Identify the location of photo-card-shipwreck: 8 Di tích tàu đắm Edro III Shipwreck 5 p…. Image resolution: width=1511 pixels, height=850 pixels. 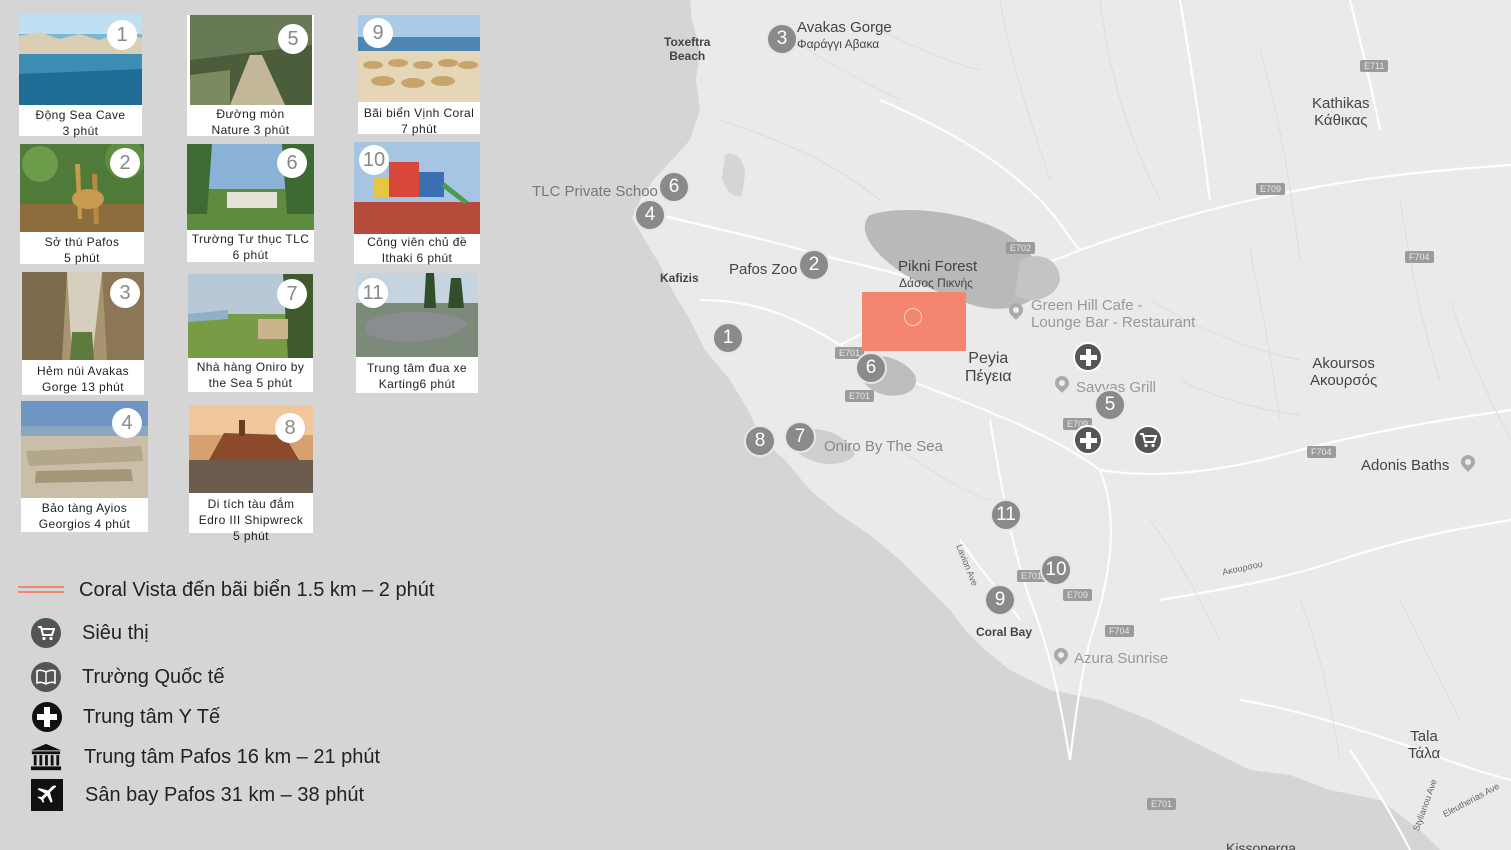
(251, 474).